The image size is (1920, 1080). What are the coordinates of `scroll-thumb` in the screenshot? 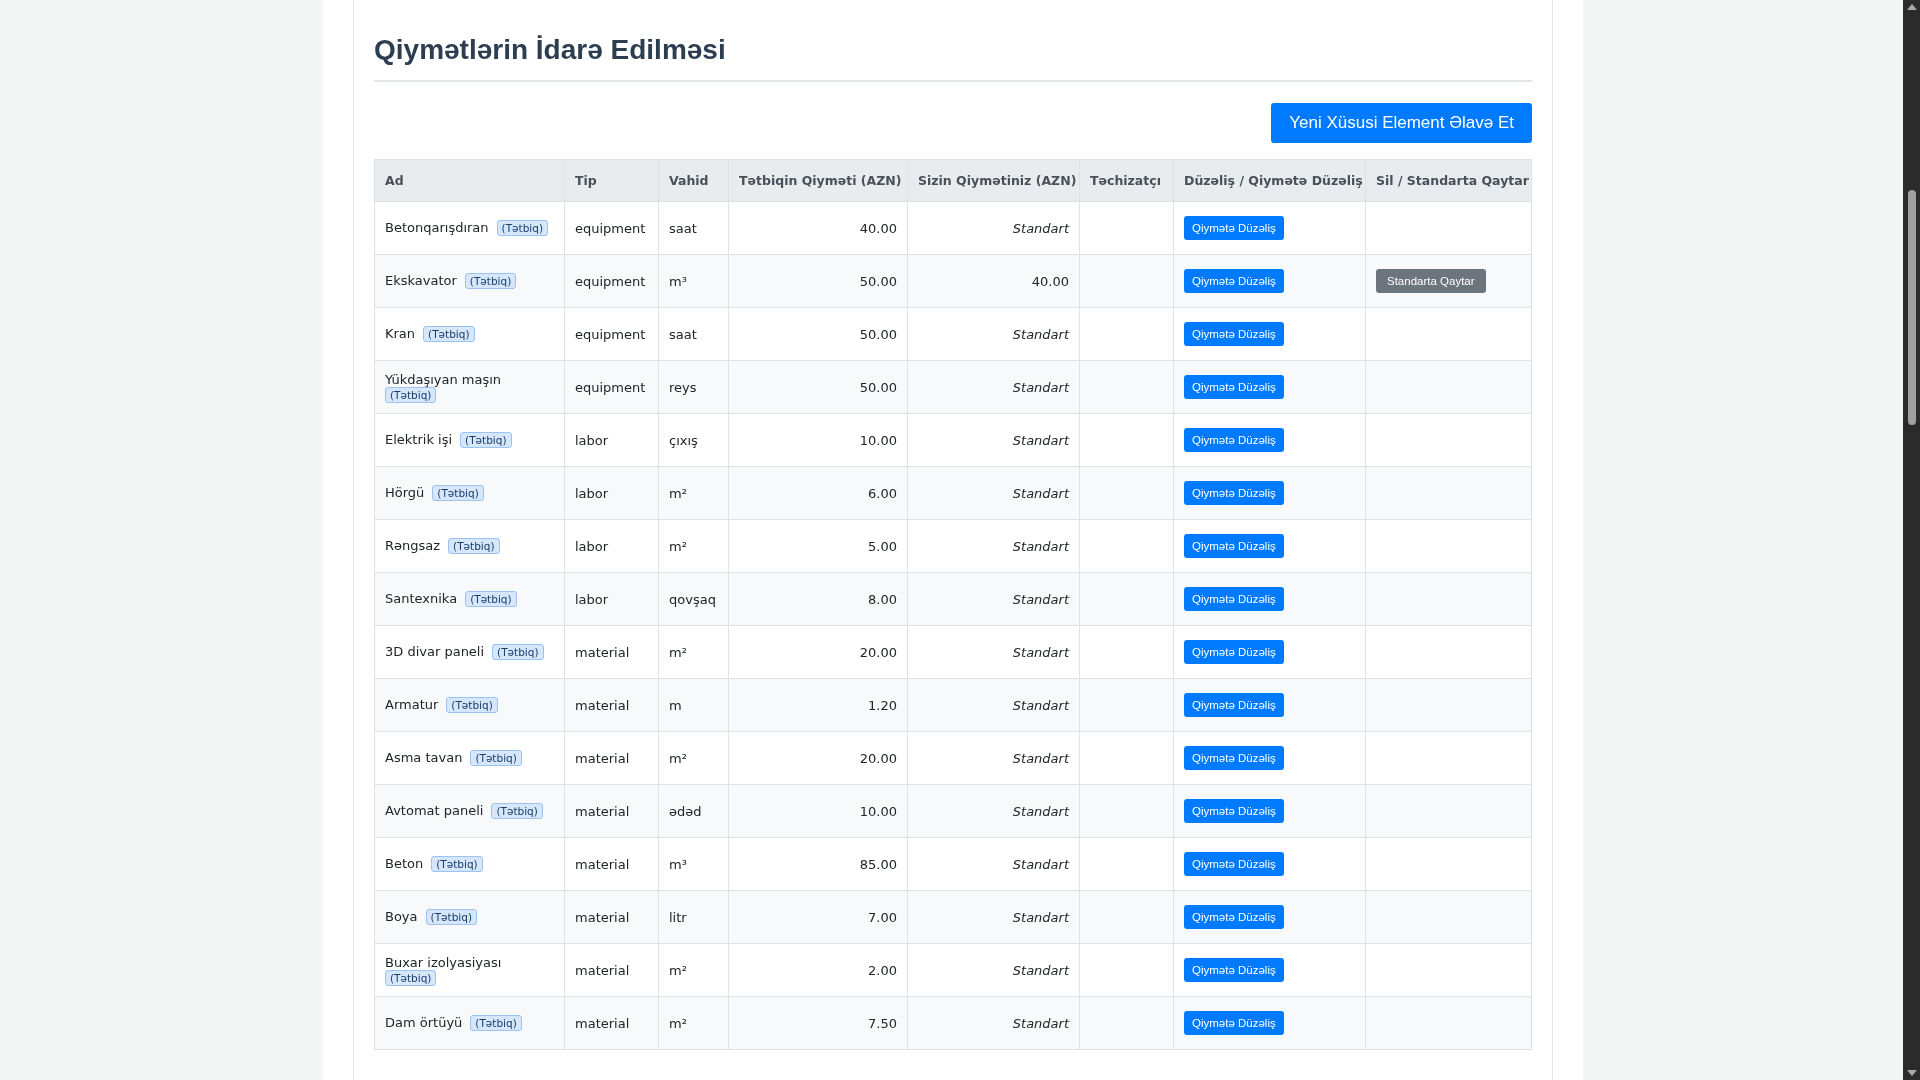 It's located at (1911, 307).